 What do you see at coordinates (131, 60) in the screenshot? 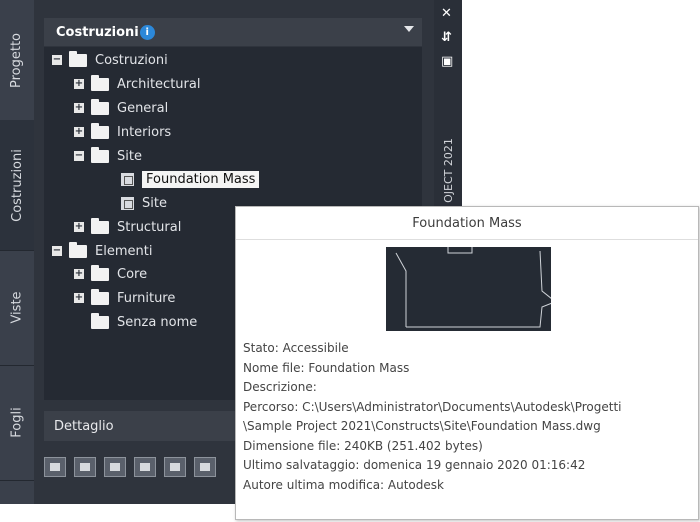
I see `tree-node-label: Costruzioni` at bounding box center [131, 60].